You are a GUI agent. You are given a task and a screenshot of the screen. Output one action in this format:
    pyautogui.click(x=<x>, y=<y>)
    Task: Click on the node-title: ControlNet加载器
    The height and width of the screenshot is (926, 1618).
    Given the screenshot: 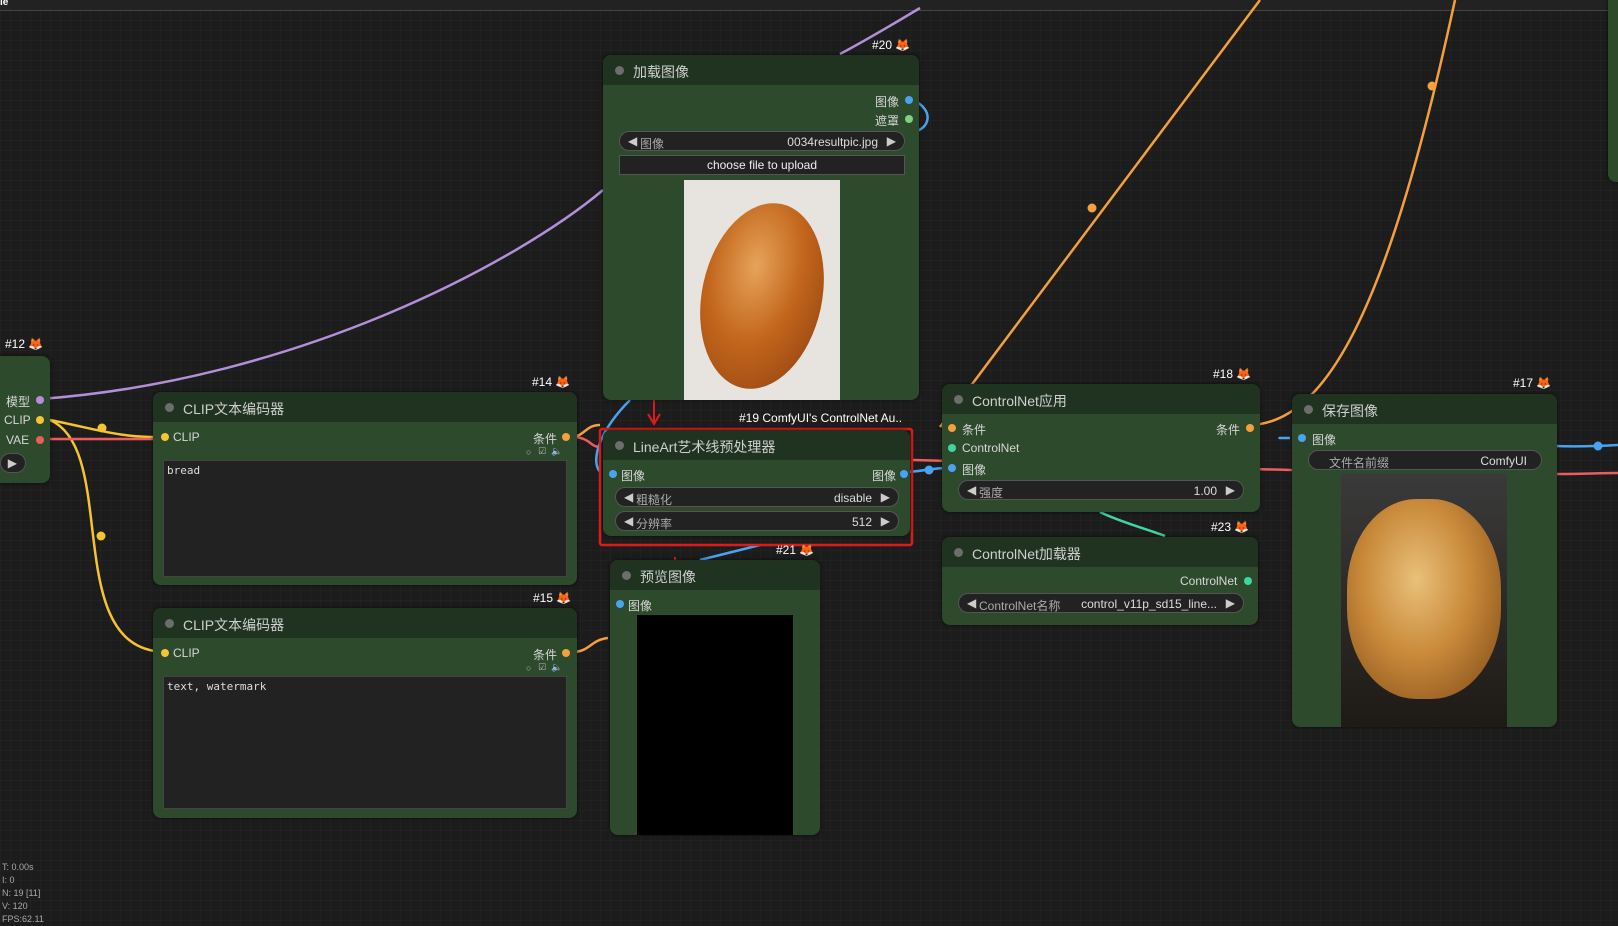 What is the action you would take?
    pyautogui.click(x=1026, y=554)
    